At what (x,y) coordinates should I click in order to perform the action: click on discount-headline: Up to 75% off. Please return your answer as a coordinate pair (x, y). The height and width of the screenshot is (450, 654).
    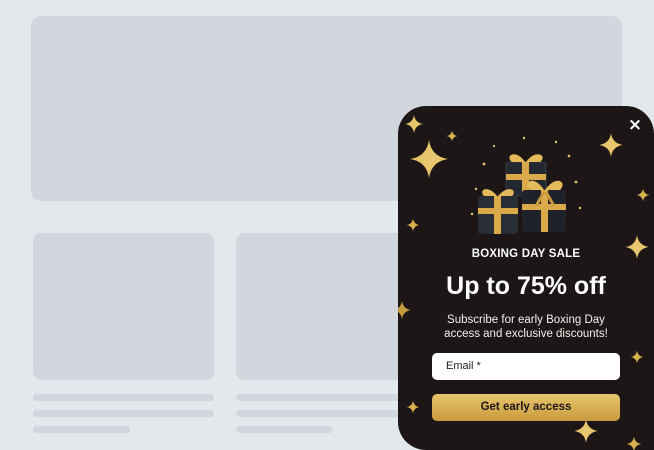
    Looking at the image, I should click on (526, 286).